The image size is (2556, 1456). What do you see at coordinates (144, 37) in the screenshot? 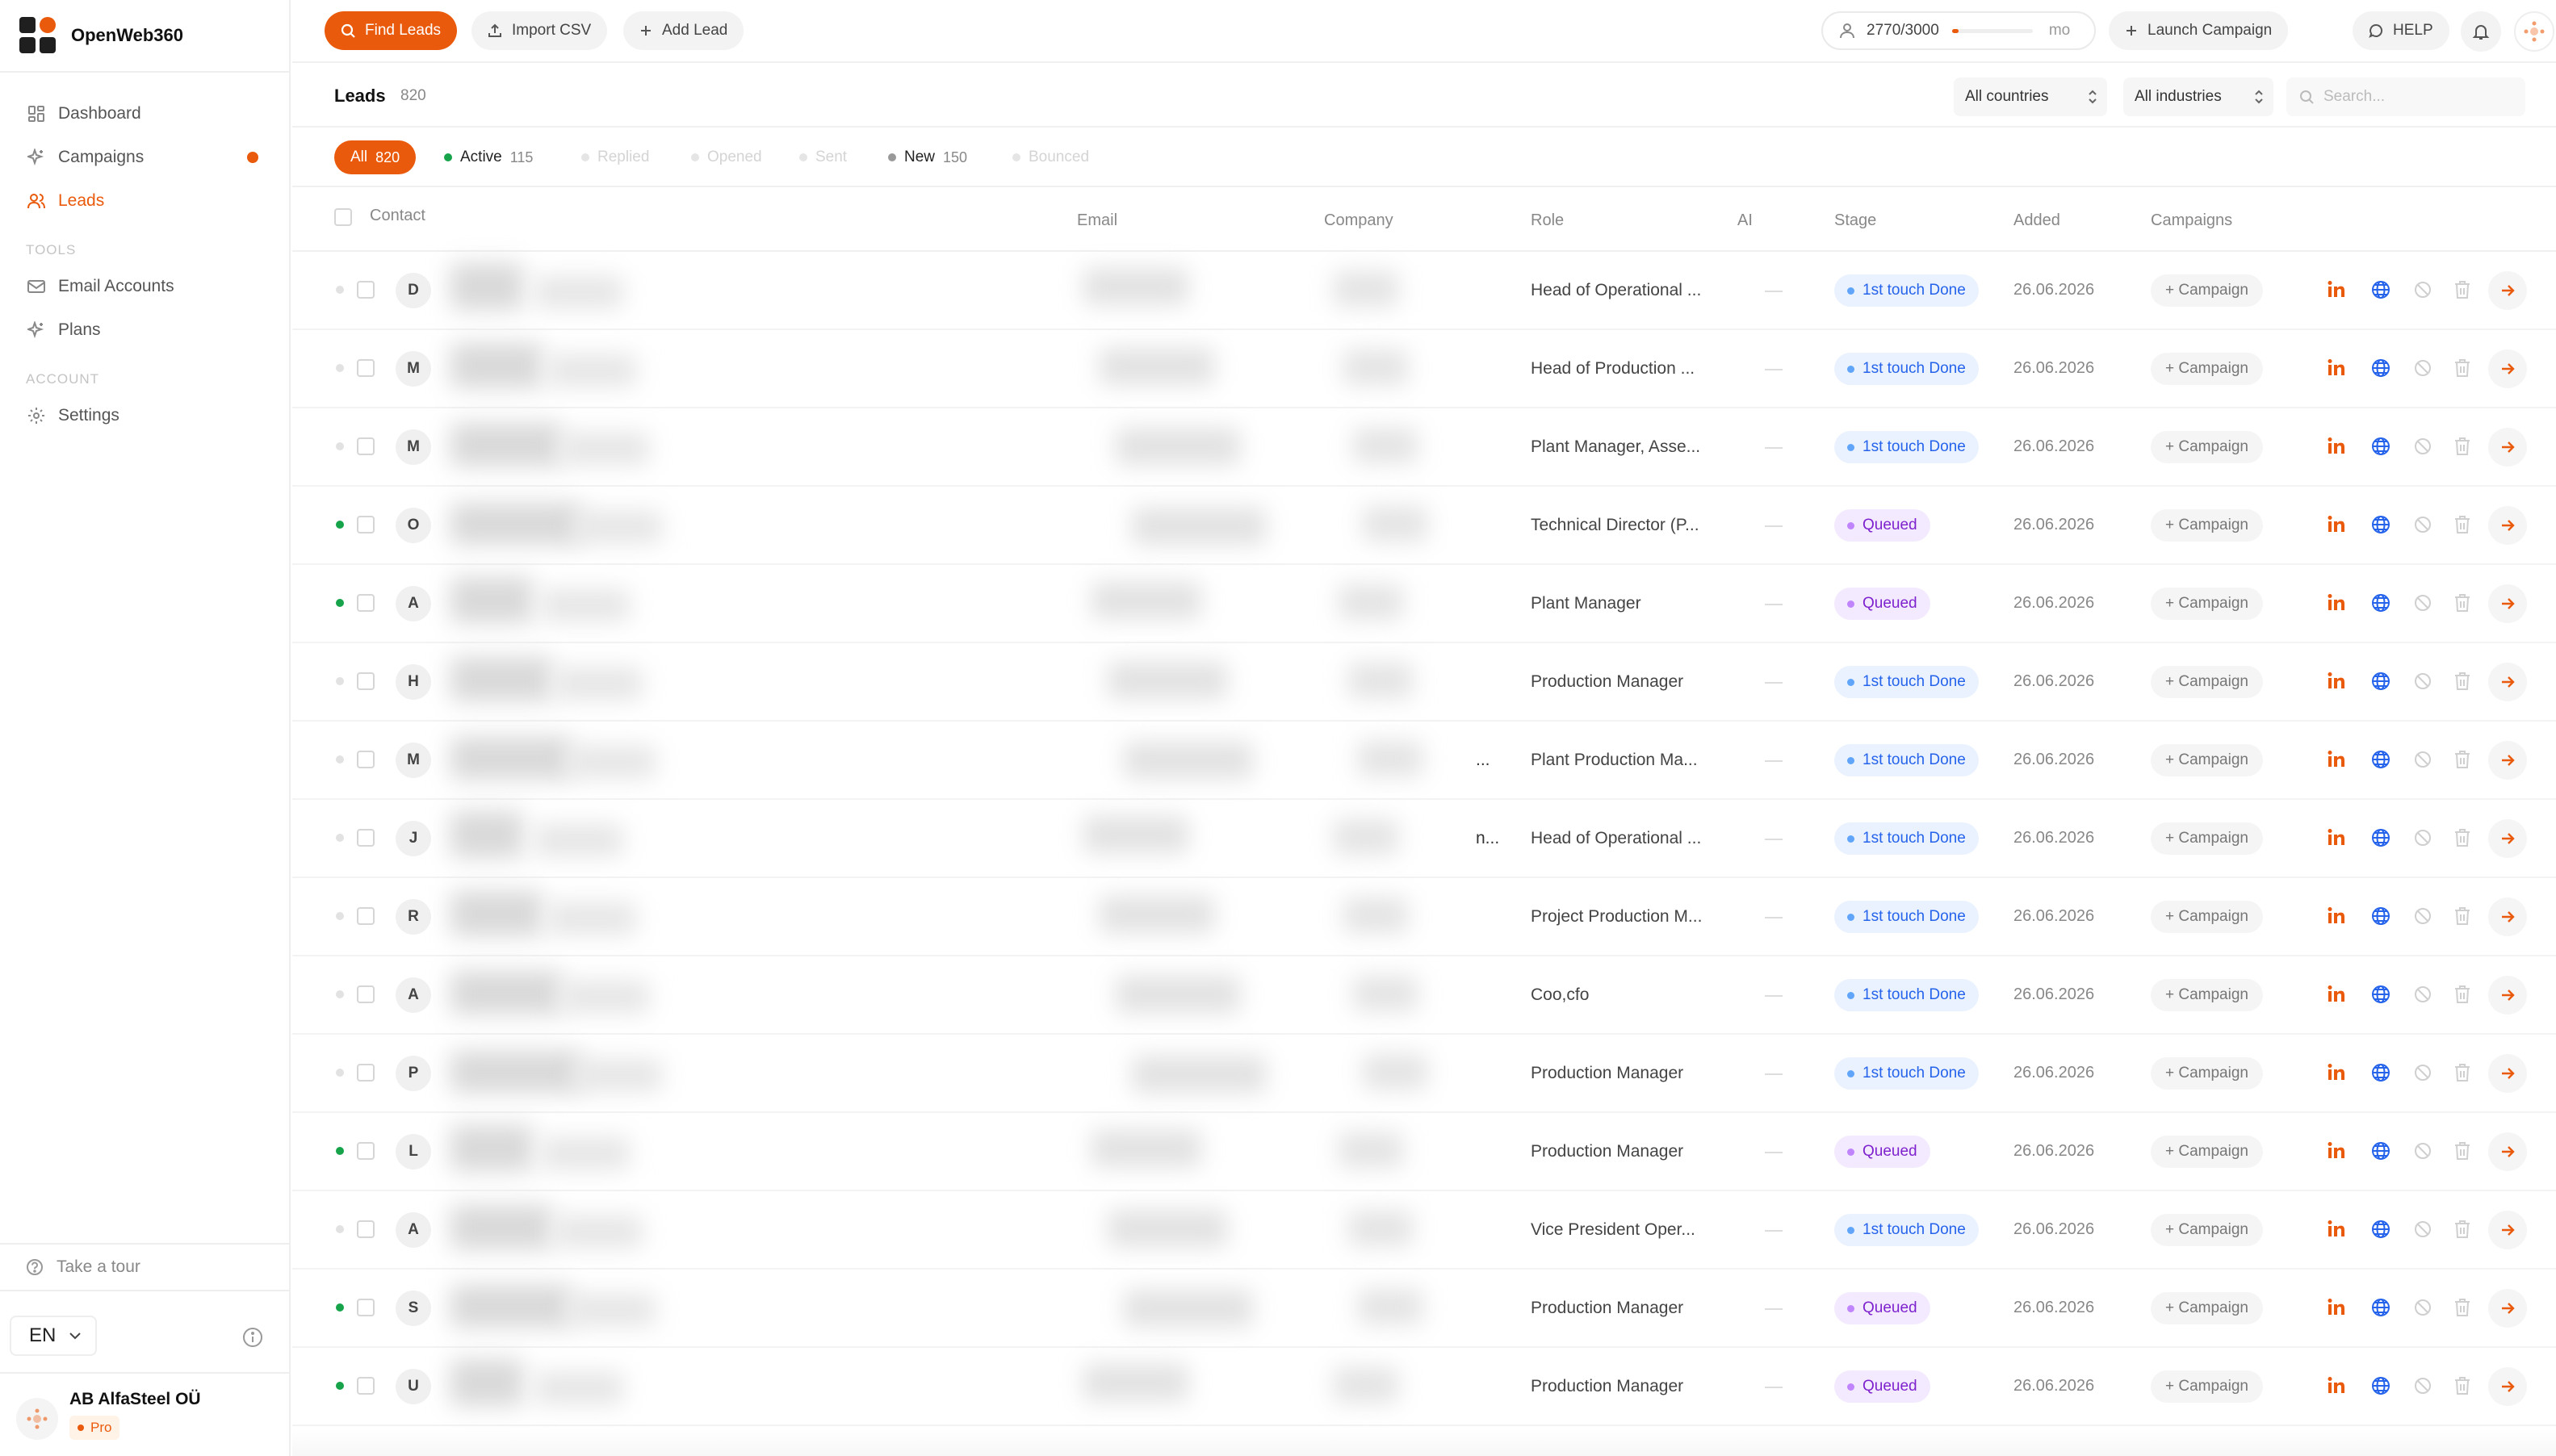
I see `logo: OpenWeb360` at bounding box center [144, 37].